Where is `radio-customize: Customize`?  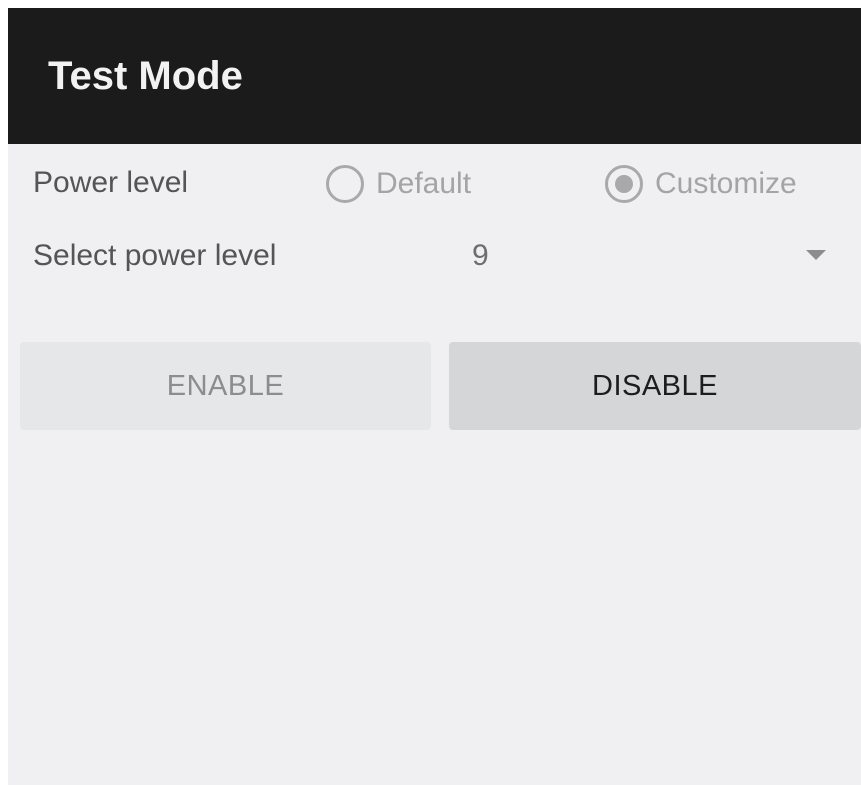 radio-customize: Customize is located at coordinates (701, 184).